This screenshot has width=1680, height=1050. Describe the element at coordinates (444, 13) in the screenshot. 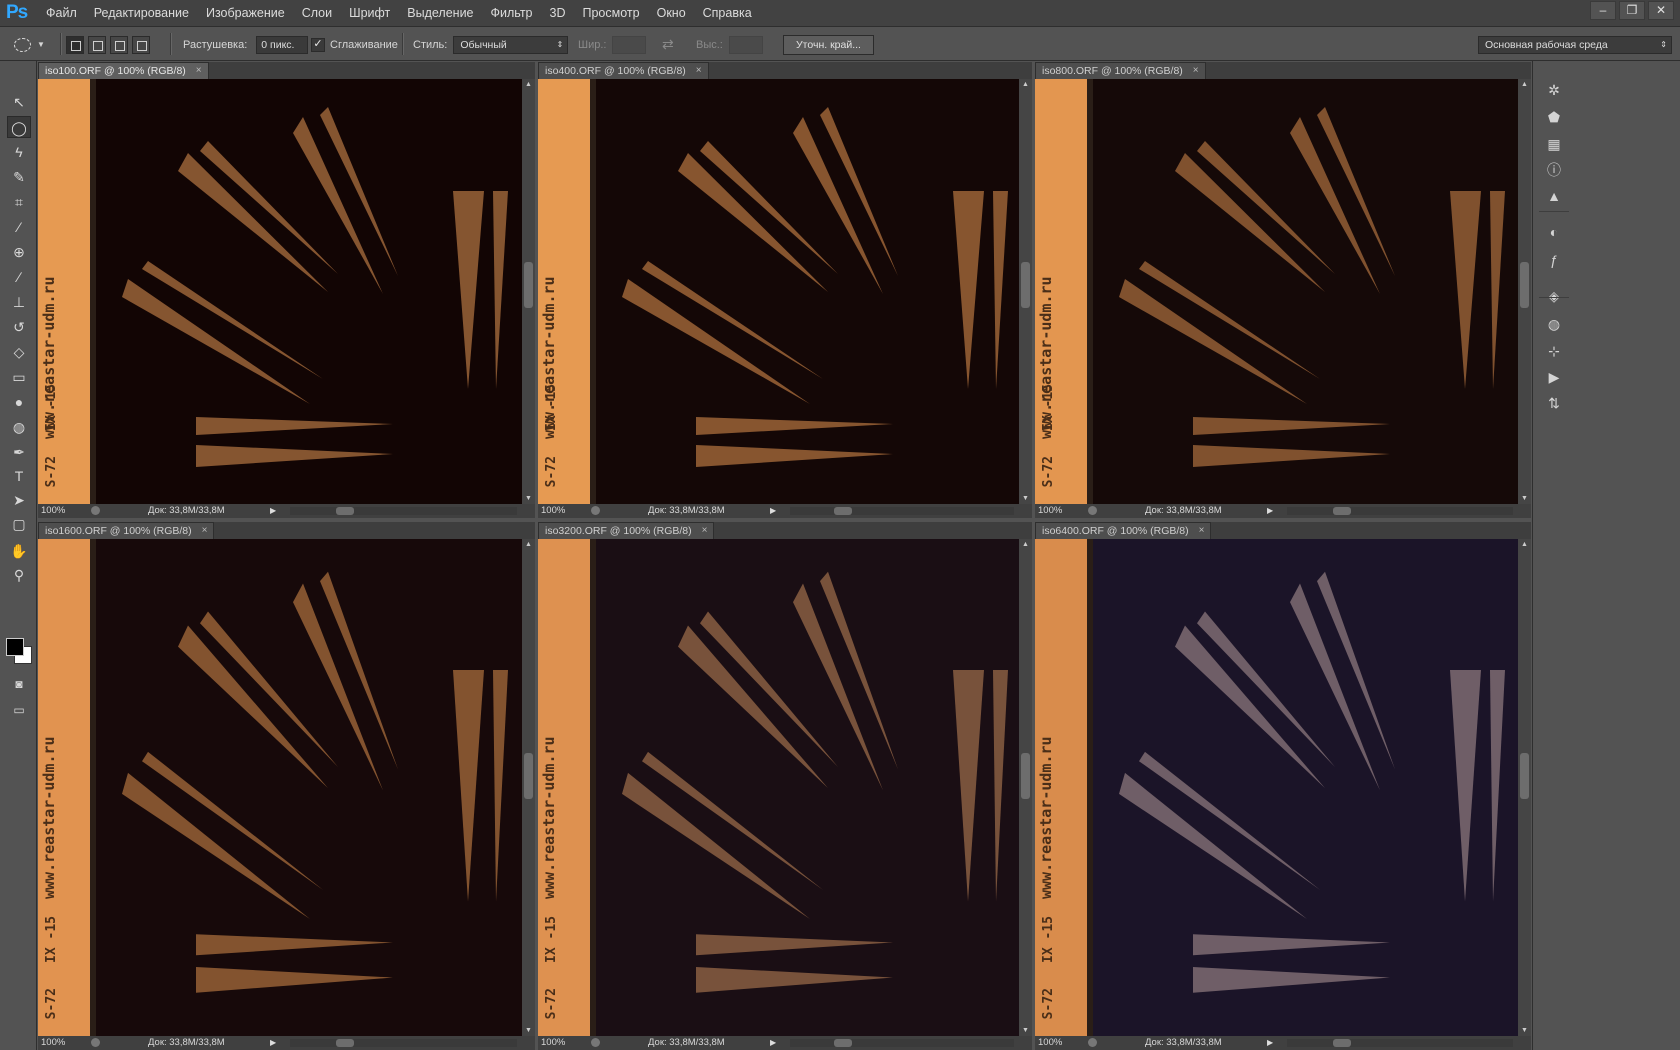

I see `menu-item: Выделение` at that location.